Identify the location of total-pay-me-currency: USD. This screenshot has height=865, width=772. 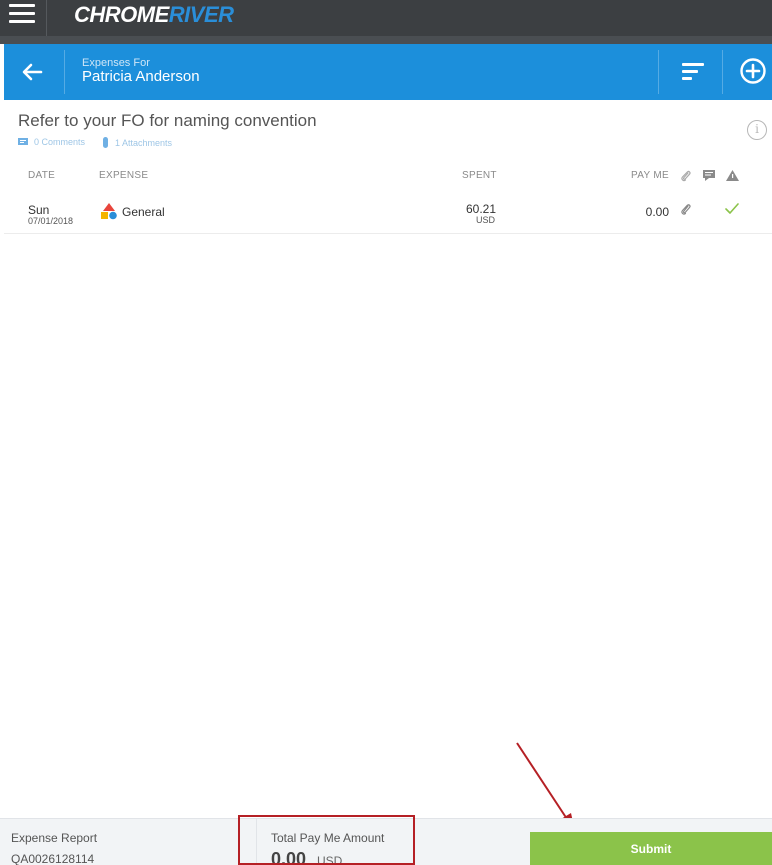
(330, 859).